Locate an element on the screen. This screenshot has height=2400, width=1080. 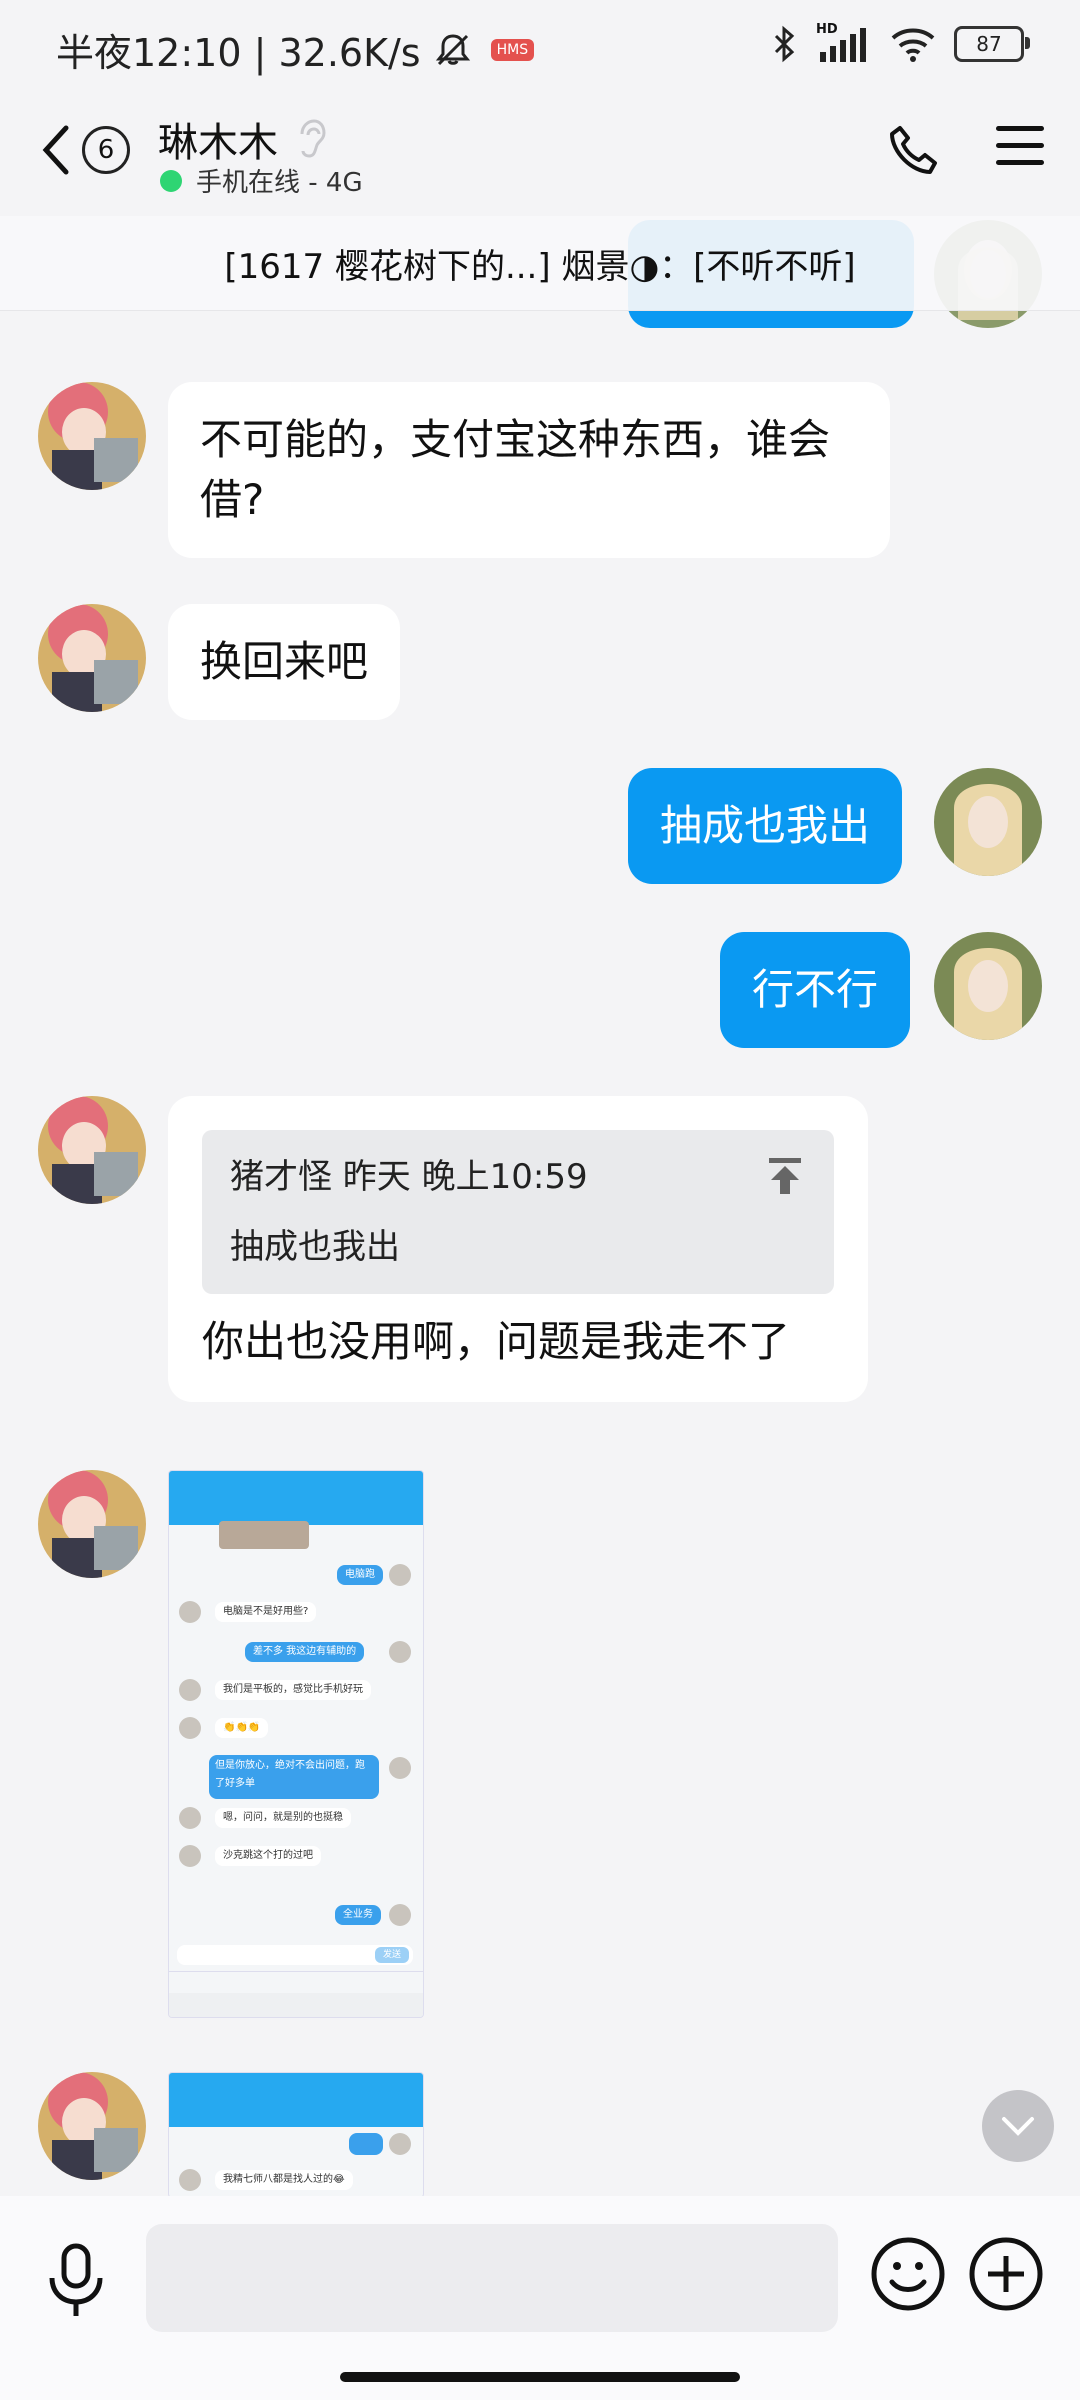
battery-indicator: 87 is located at coordinates (992, 44).